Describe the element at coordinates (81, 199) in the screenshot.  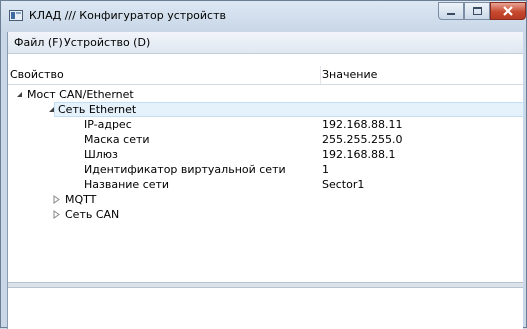
I see `tree-row-name: MQTT` at that location.